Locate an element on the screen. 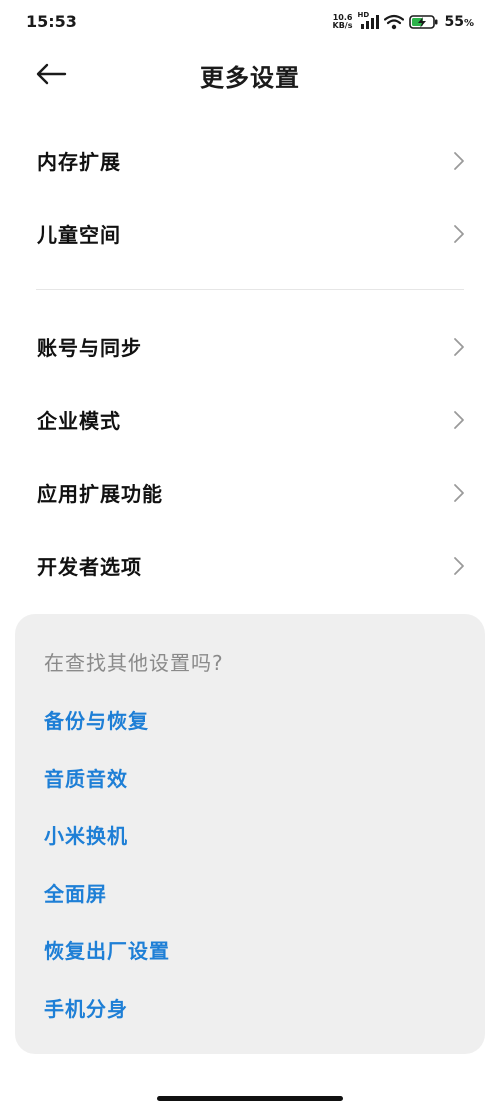 The image size is (500, 1111). suggestion-link-factory-reset: 恢复出厂设置 is located at coordinates (107, 949).